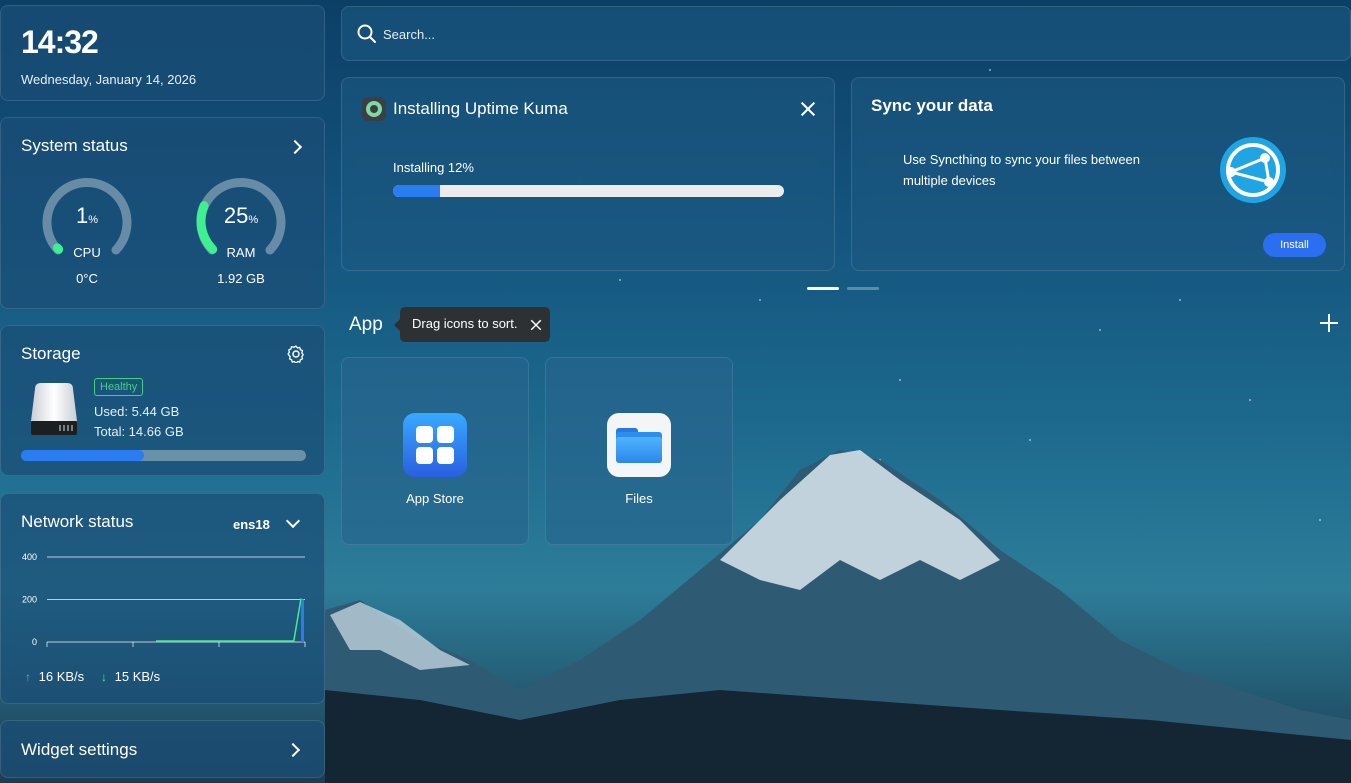 The height and width of the screenshot is (783, 1351). Describe the element at coordinates (241, 252) in the screenshot. I see `ram-label: RAM` at that location.